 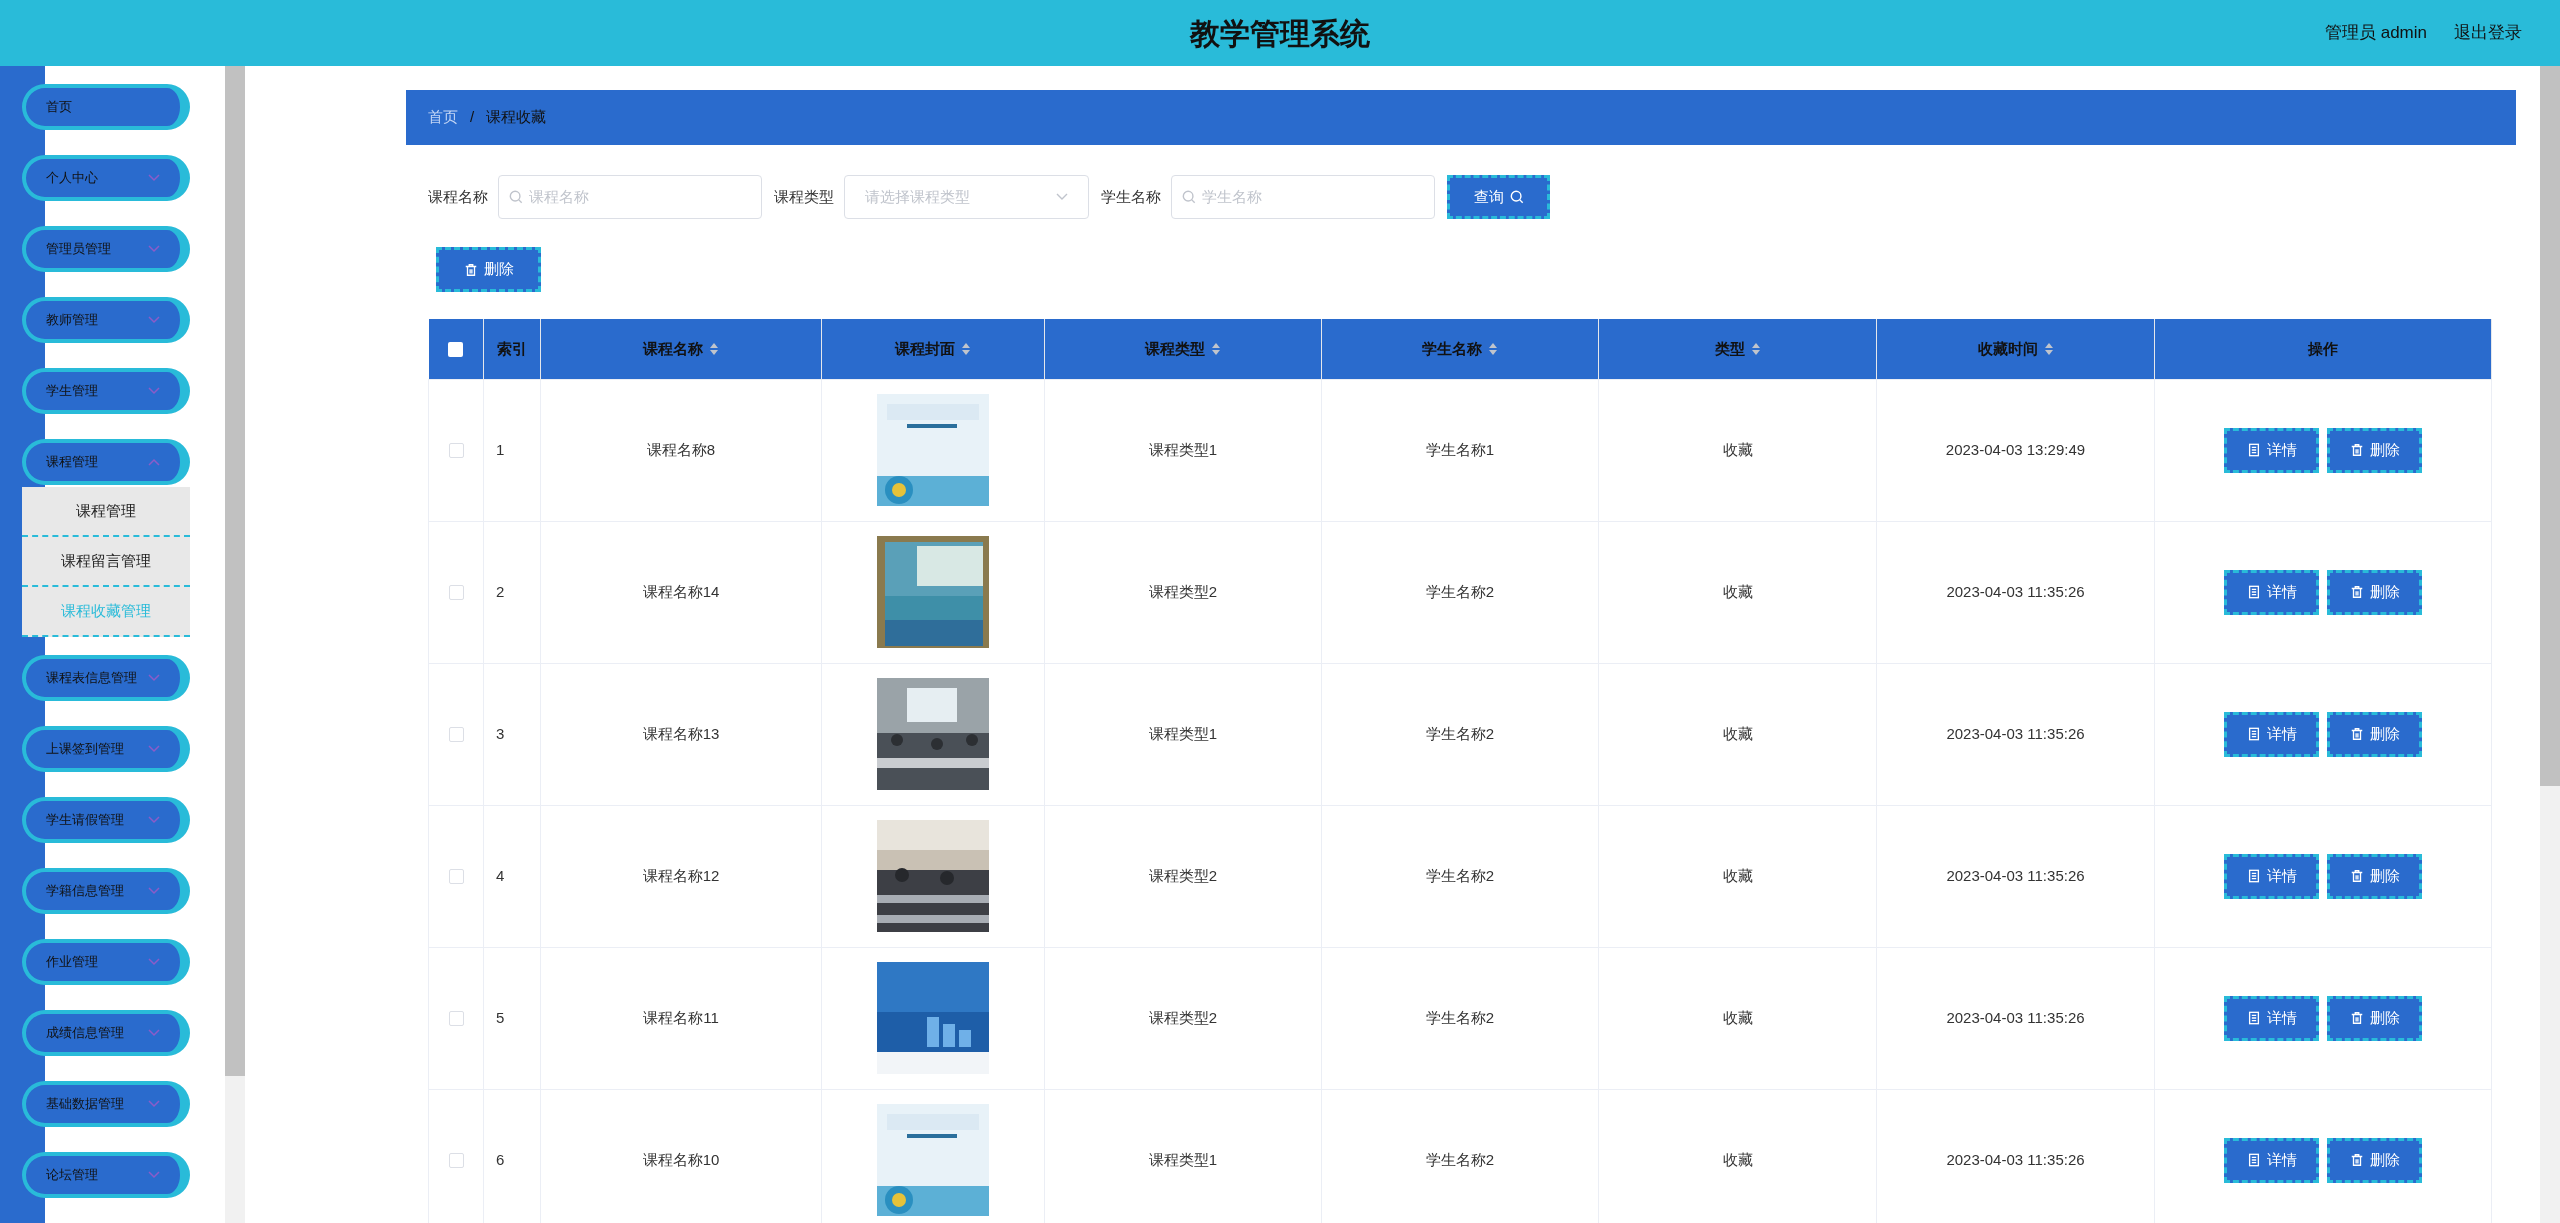 I want to click on table-cell: 课程名称11, so click(x=681, y=1018).